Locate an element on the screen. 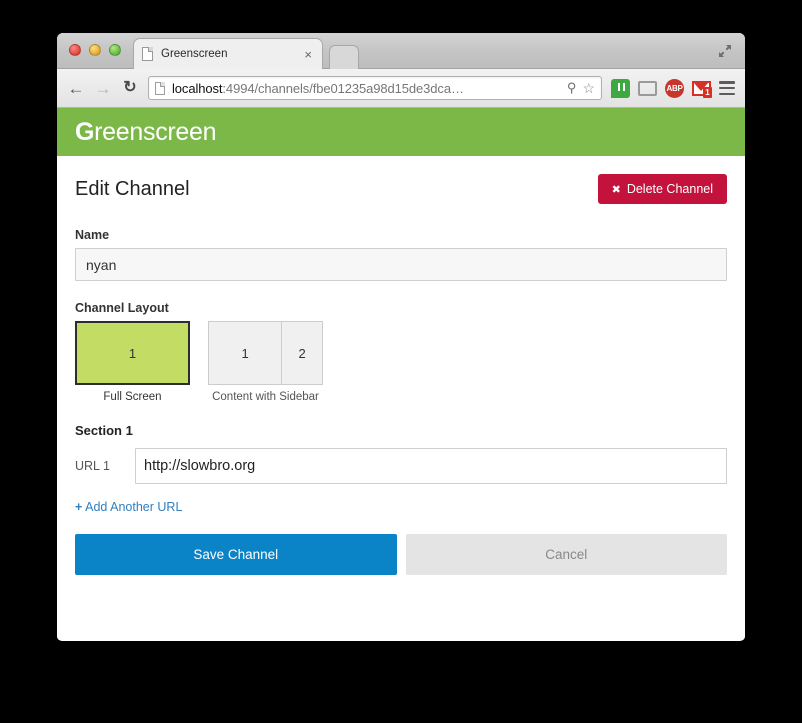  extension-icons: ABP 1 is located at coordinates (673, 88).